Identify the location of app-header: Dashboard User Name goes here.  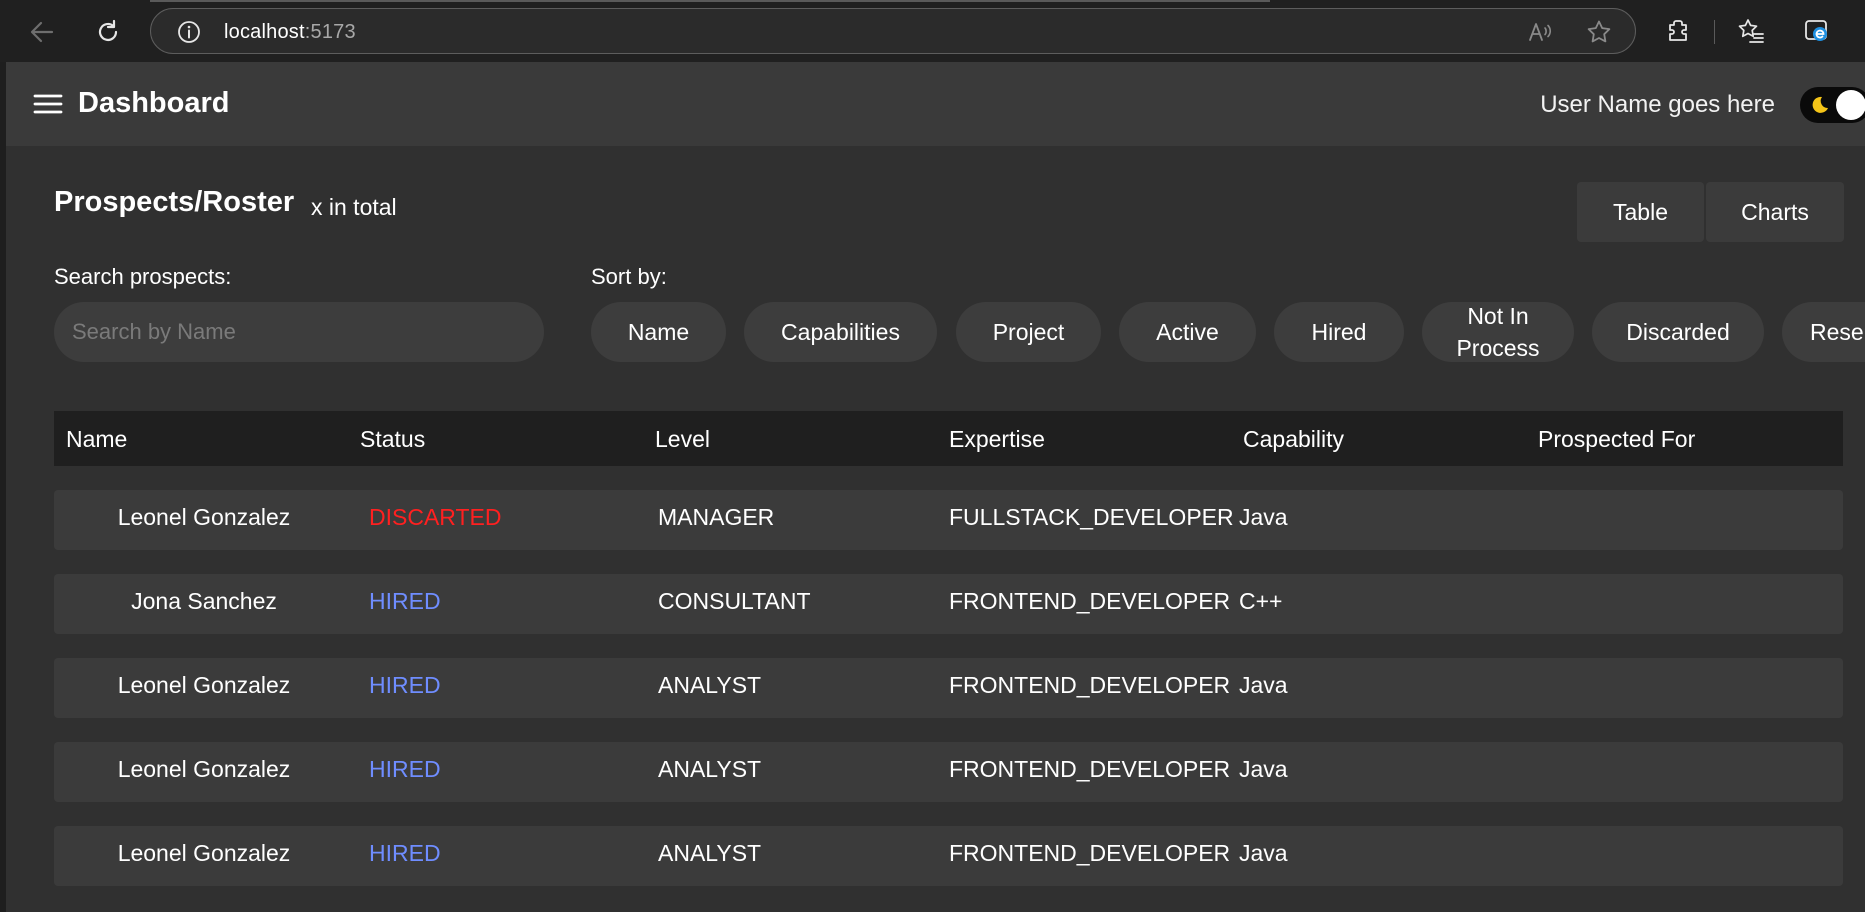
(935, 104).